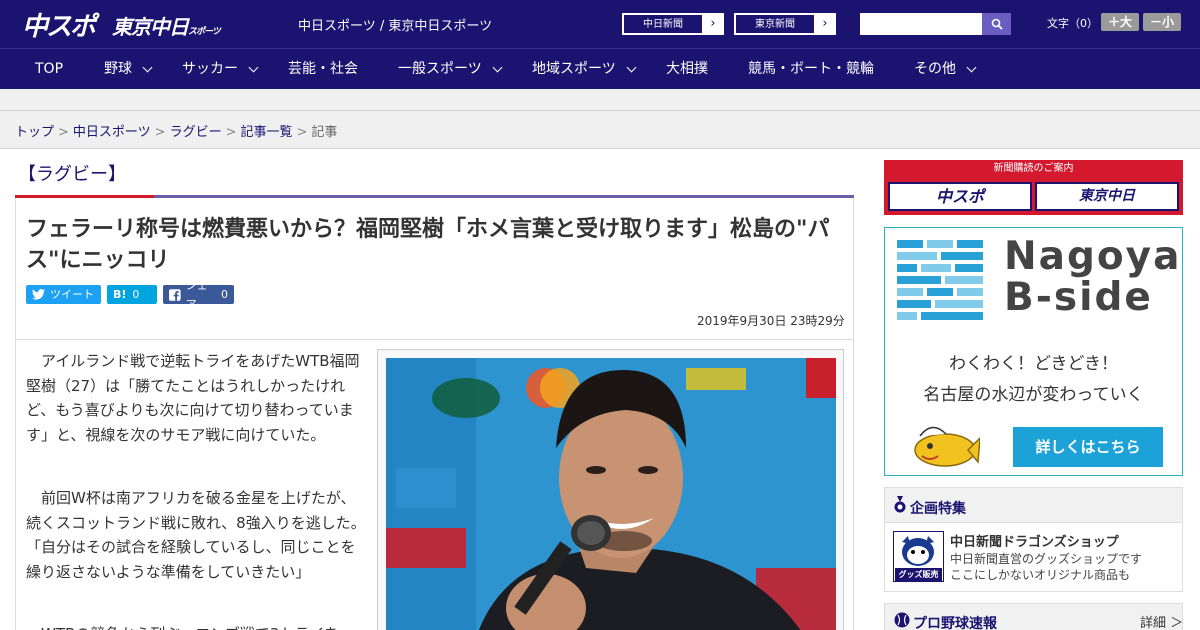 The height and width of the screenshot is (630, 1200). What do you see at coordinates (1161, 621) in the screenshot?
I see `baseball-details-link: 詳細 ＞` at bounding box center [1161, 621].